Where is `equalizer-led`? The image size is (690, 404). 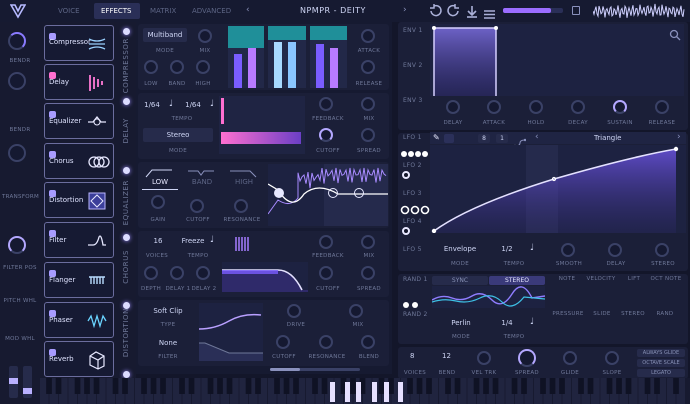 equalizer-led is located at coordinates (126, 170).